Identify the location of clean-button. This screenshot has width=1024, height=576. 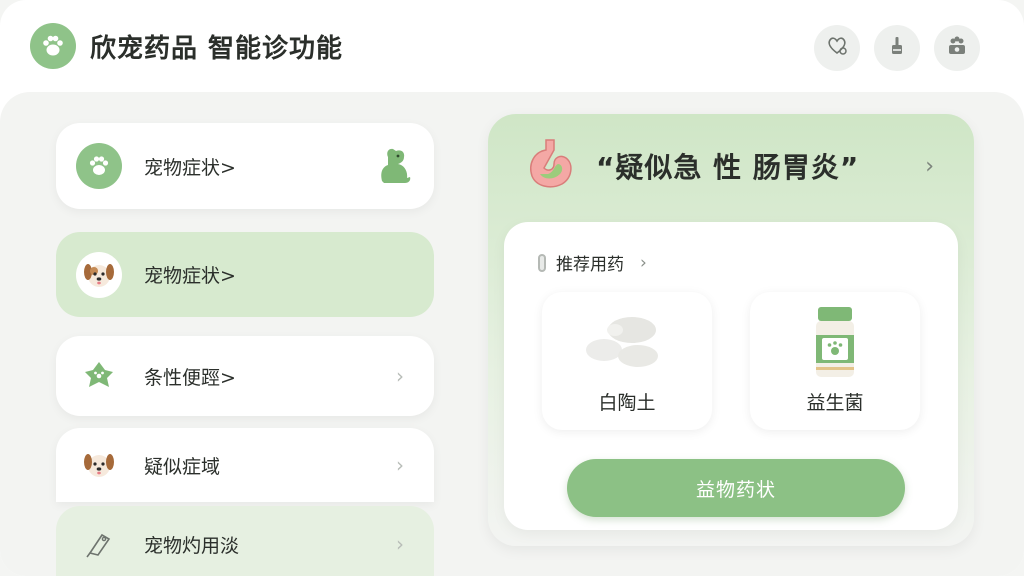
(897, 48).